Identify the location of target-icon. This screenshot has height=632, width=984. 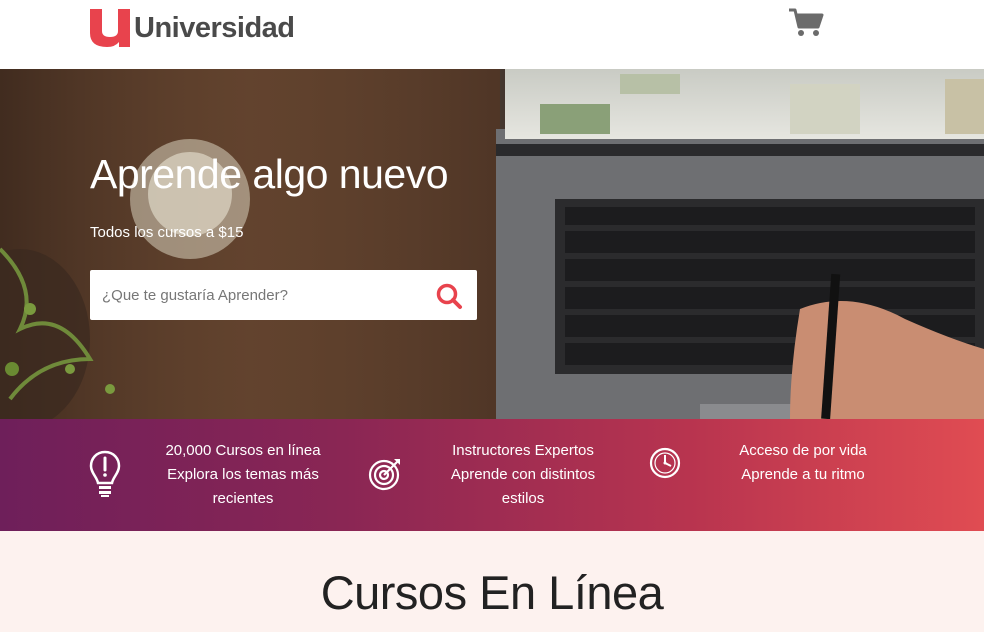
(384, 475).